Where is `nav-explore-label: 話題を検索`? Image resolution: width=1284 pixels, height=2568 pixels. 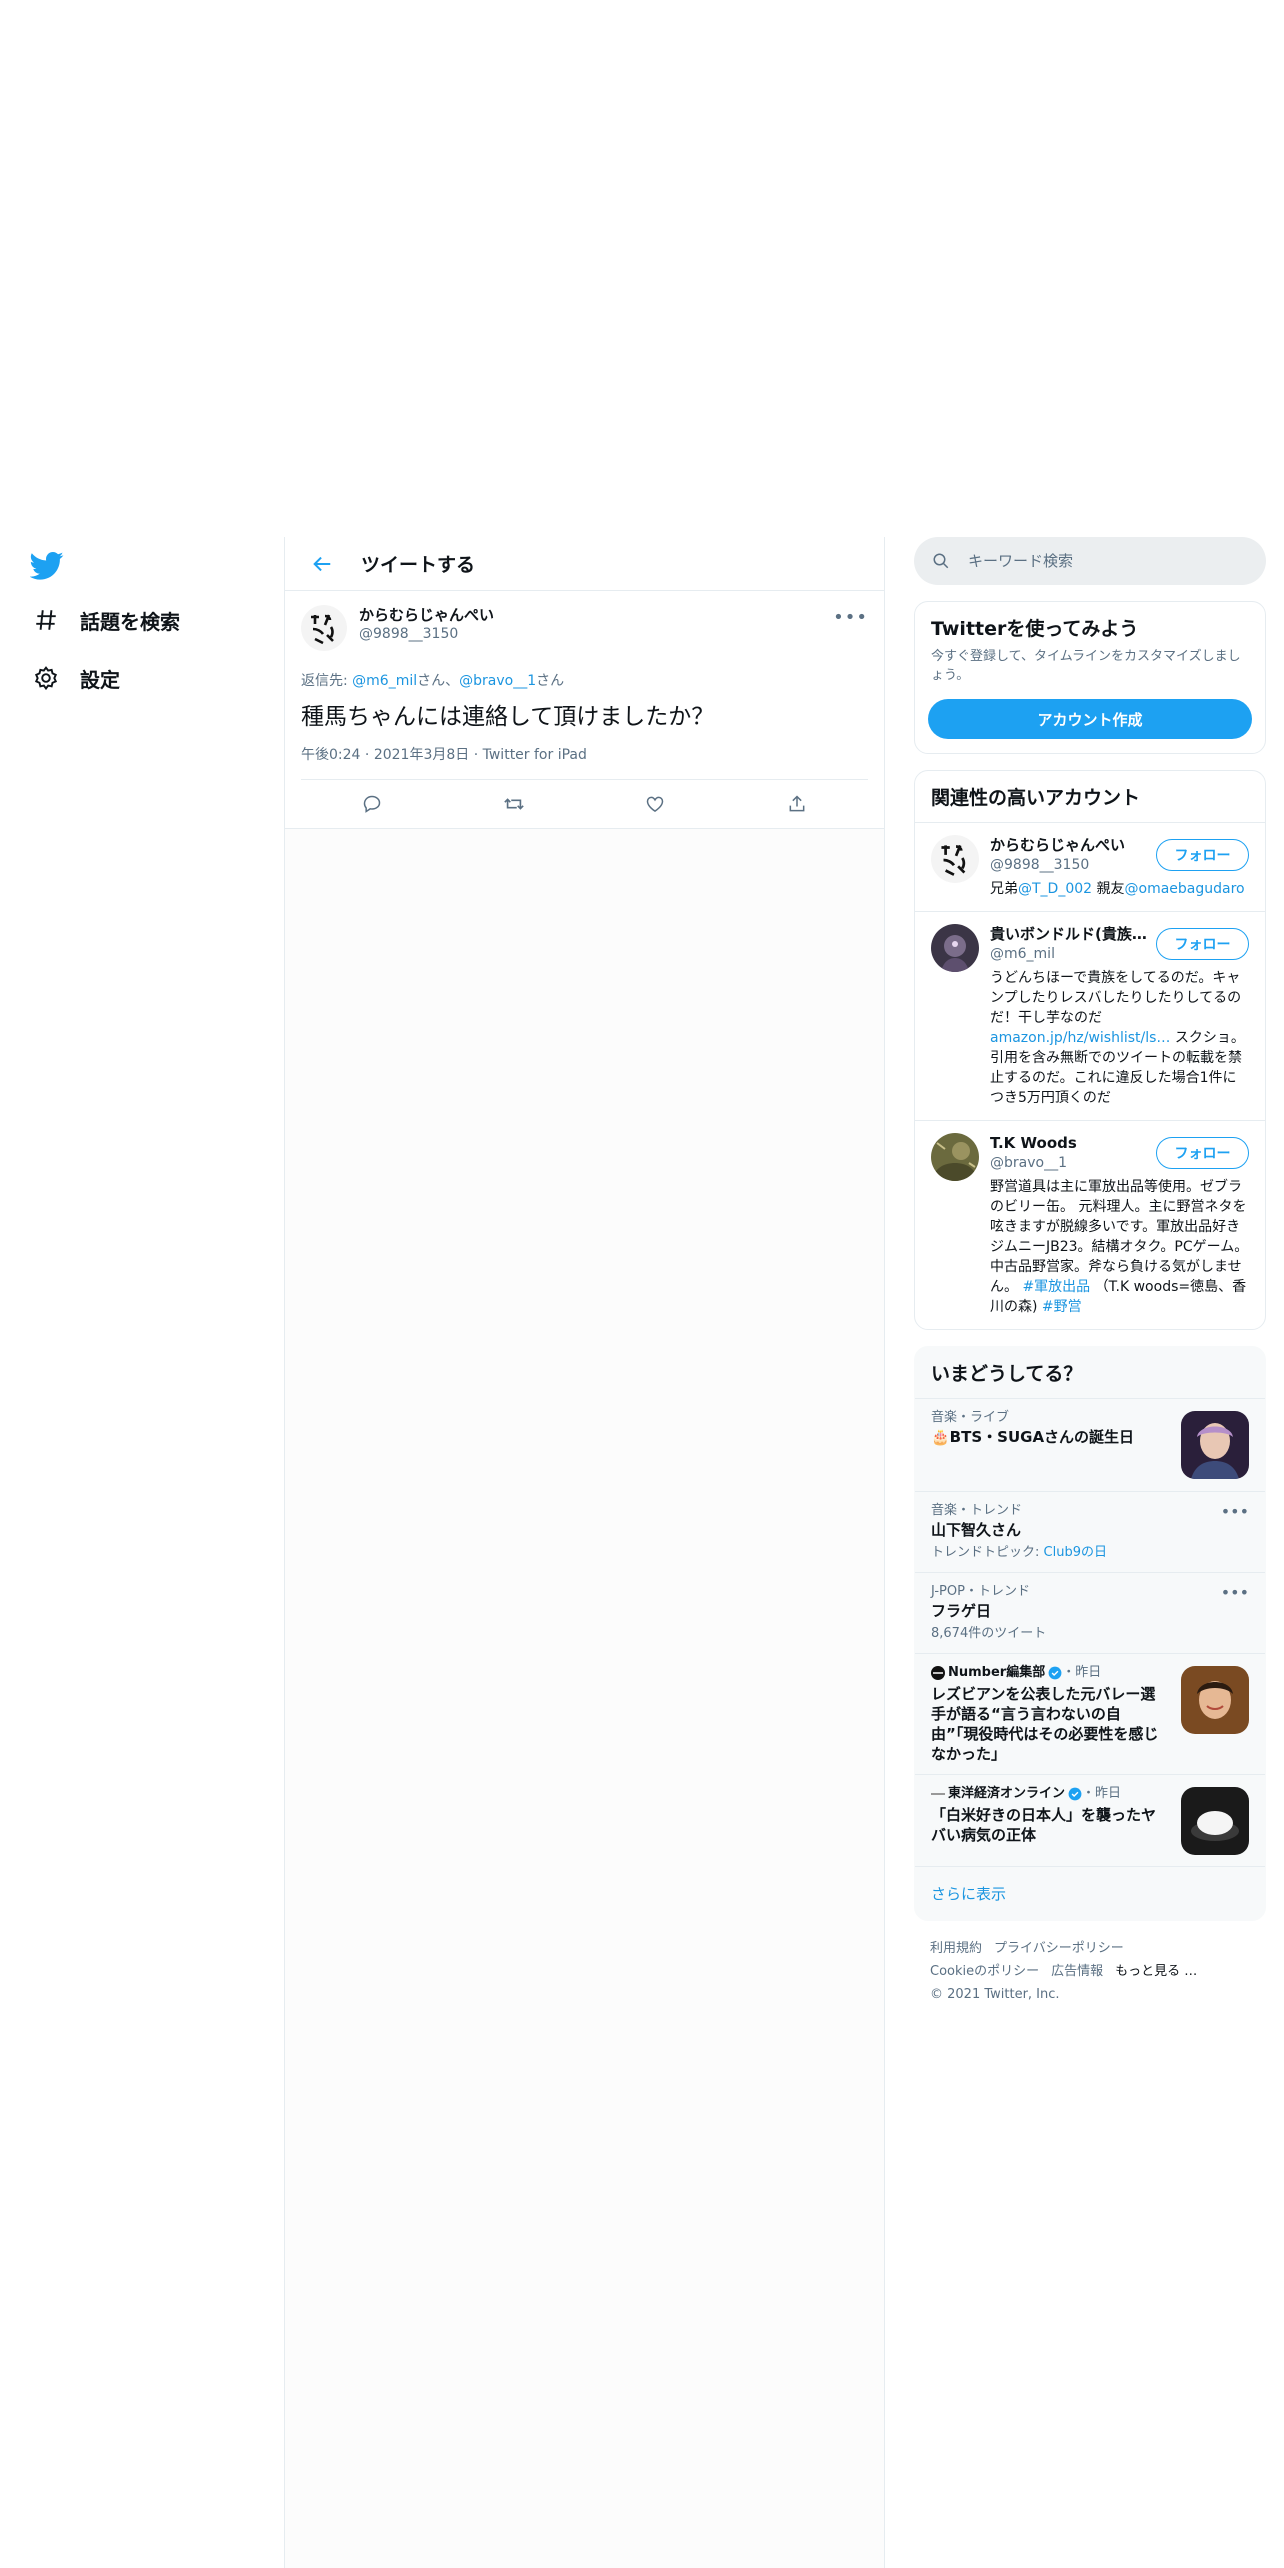
nav-explore-label: 話題を検索 is located at coordinates (130, 621).